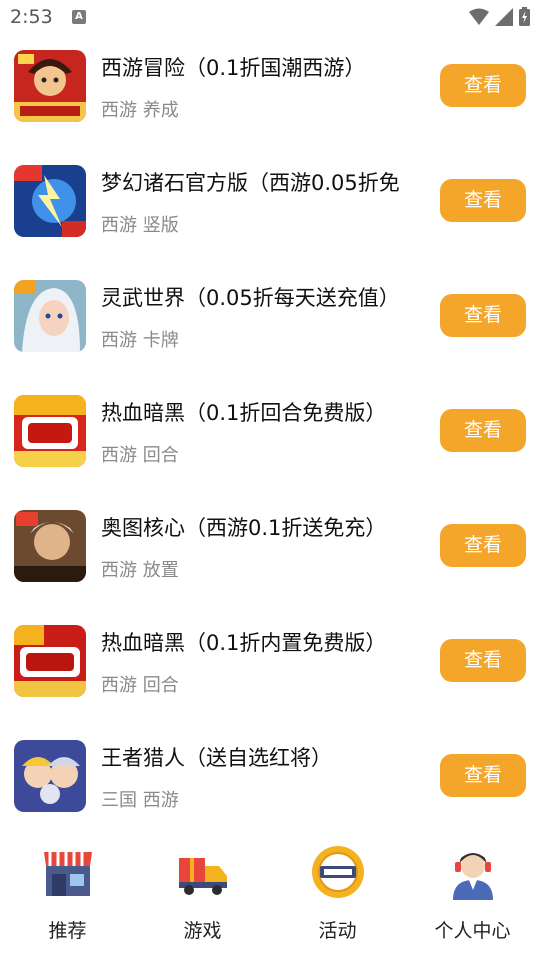  Describe the element at coordinates (31, 17) in the screenshot. I see `status-time: 2:53` at that location.